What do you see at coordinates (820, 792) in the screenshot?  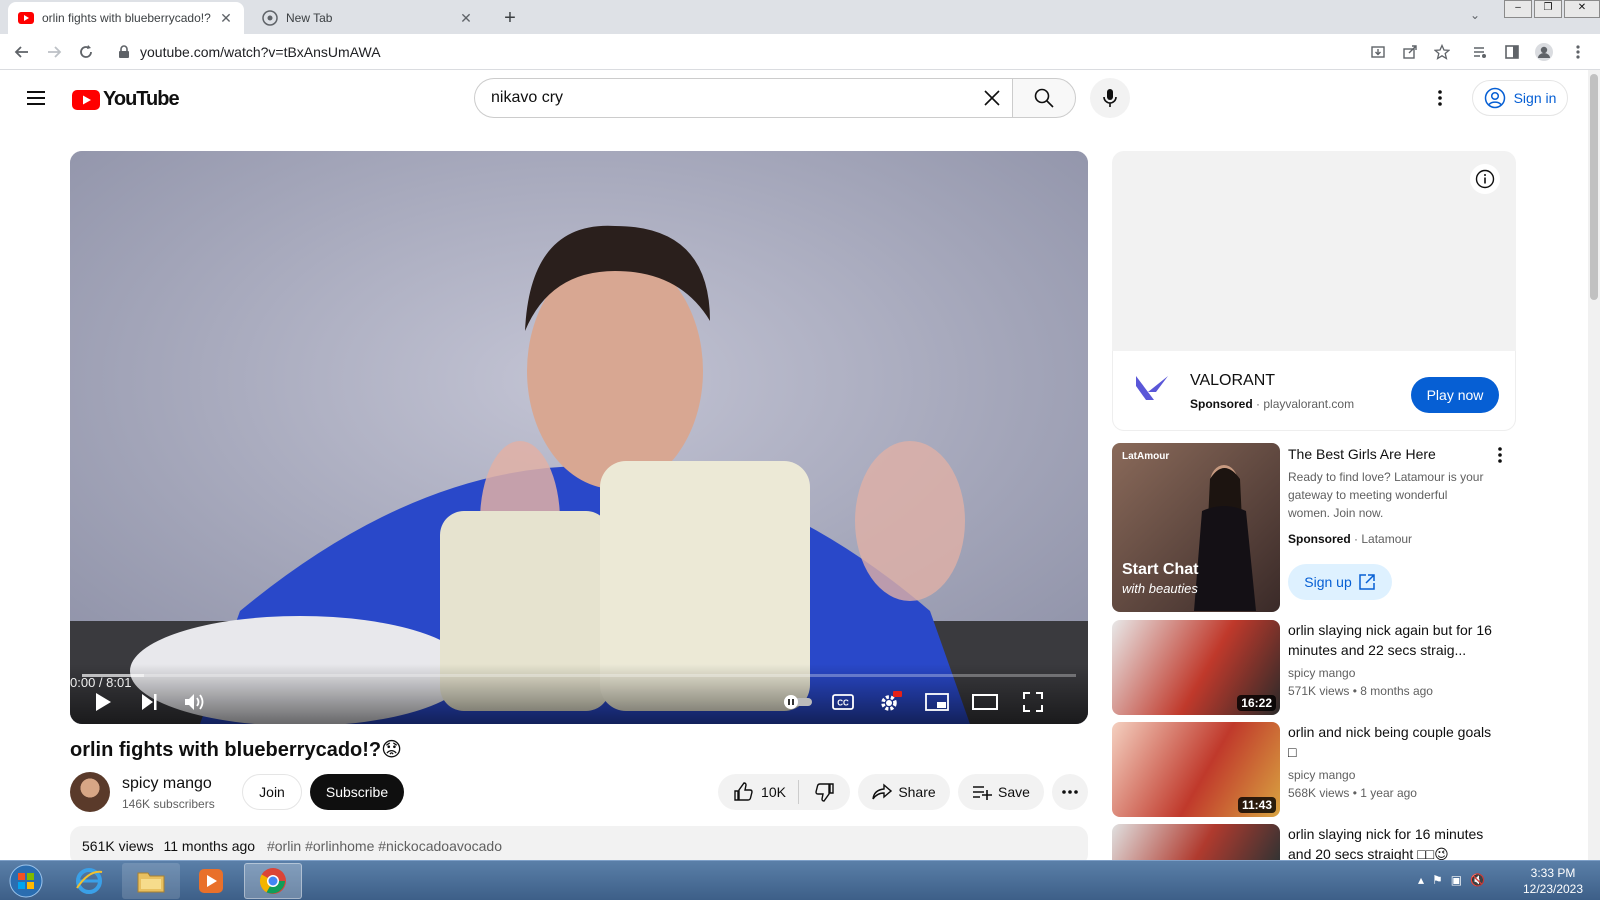 I see `dislike-button` at bounding box center [820, 792].